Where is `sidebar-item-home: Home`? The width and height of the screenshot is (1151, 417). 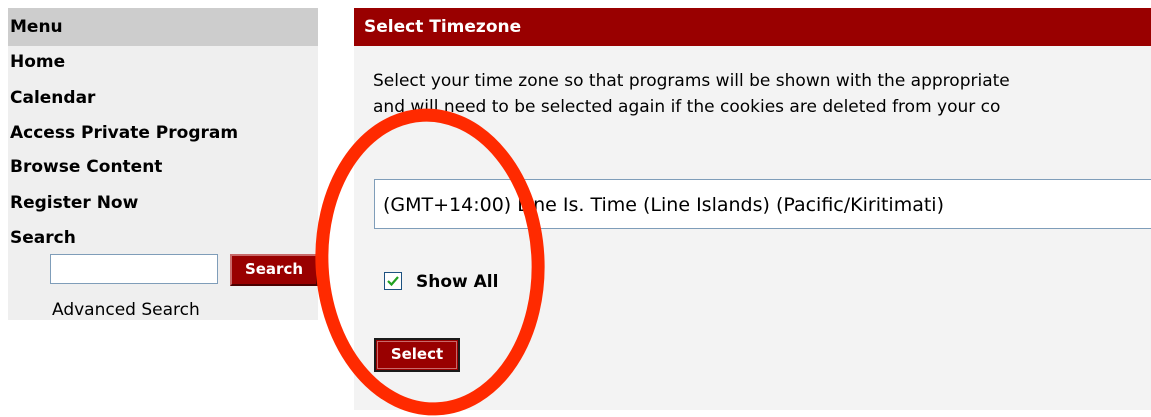 sidebar-item-home: Home is located at coordinates (37, 62).